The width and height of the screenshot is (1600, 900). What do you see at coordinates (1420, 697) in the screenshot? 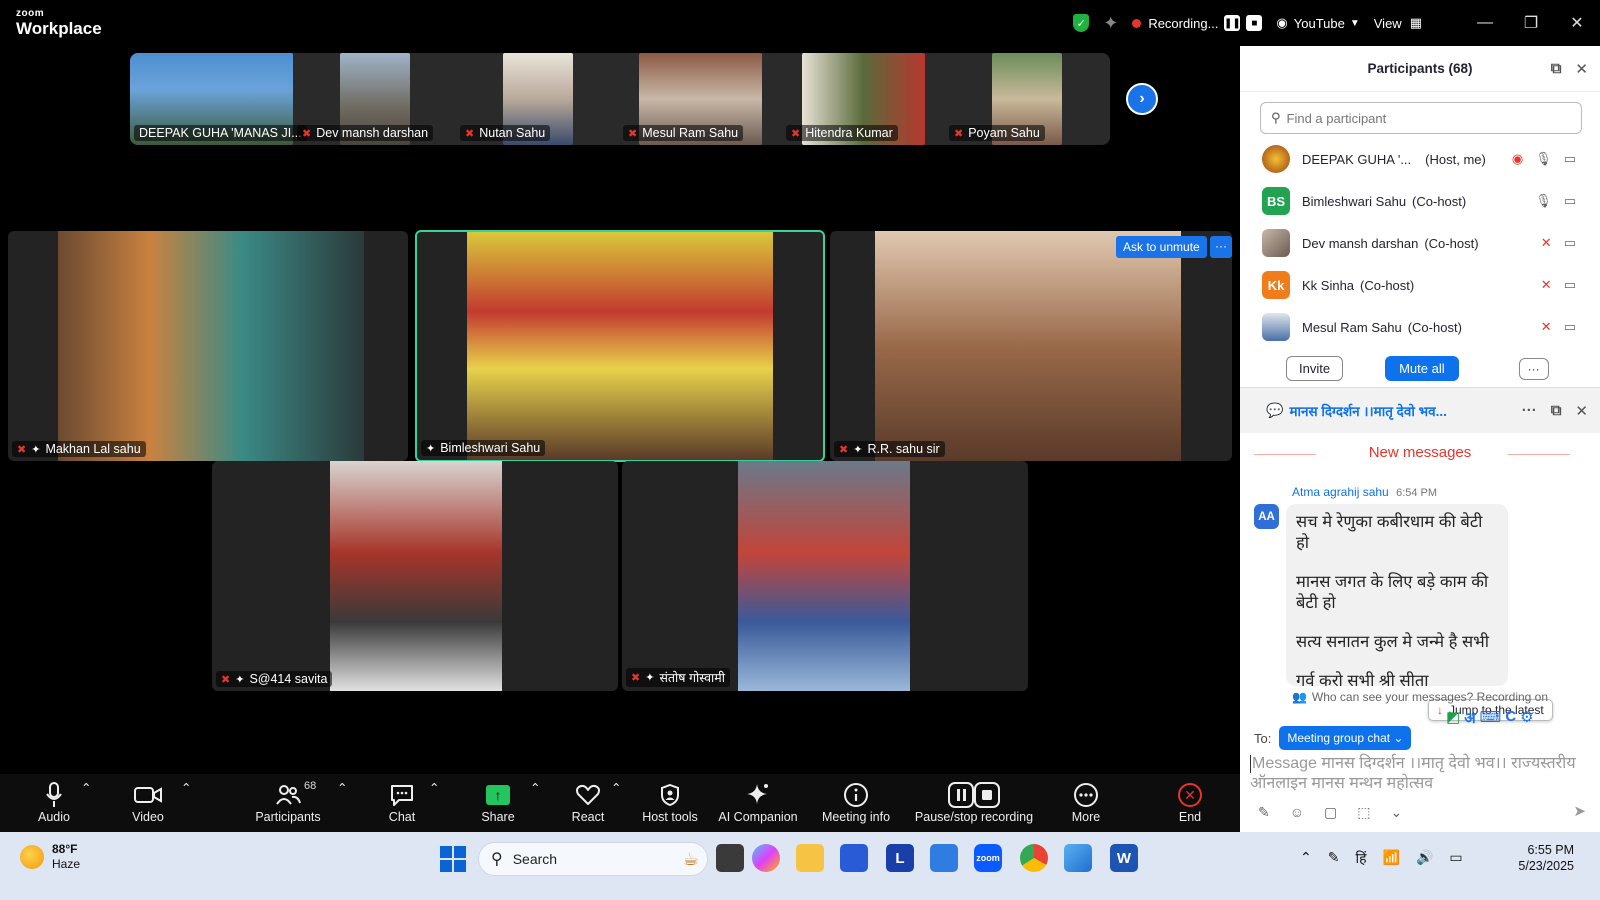
I see `who-can-see-link: 👥 Who can see your messages? Recording on` at bounding box center [1420, 697].